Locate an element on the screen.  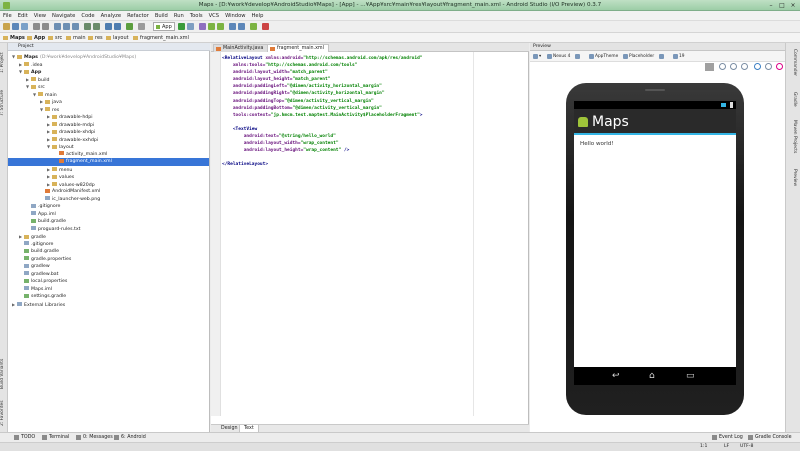
project-tool-tab: 1: Project is located at coordinates (4, 63).